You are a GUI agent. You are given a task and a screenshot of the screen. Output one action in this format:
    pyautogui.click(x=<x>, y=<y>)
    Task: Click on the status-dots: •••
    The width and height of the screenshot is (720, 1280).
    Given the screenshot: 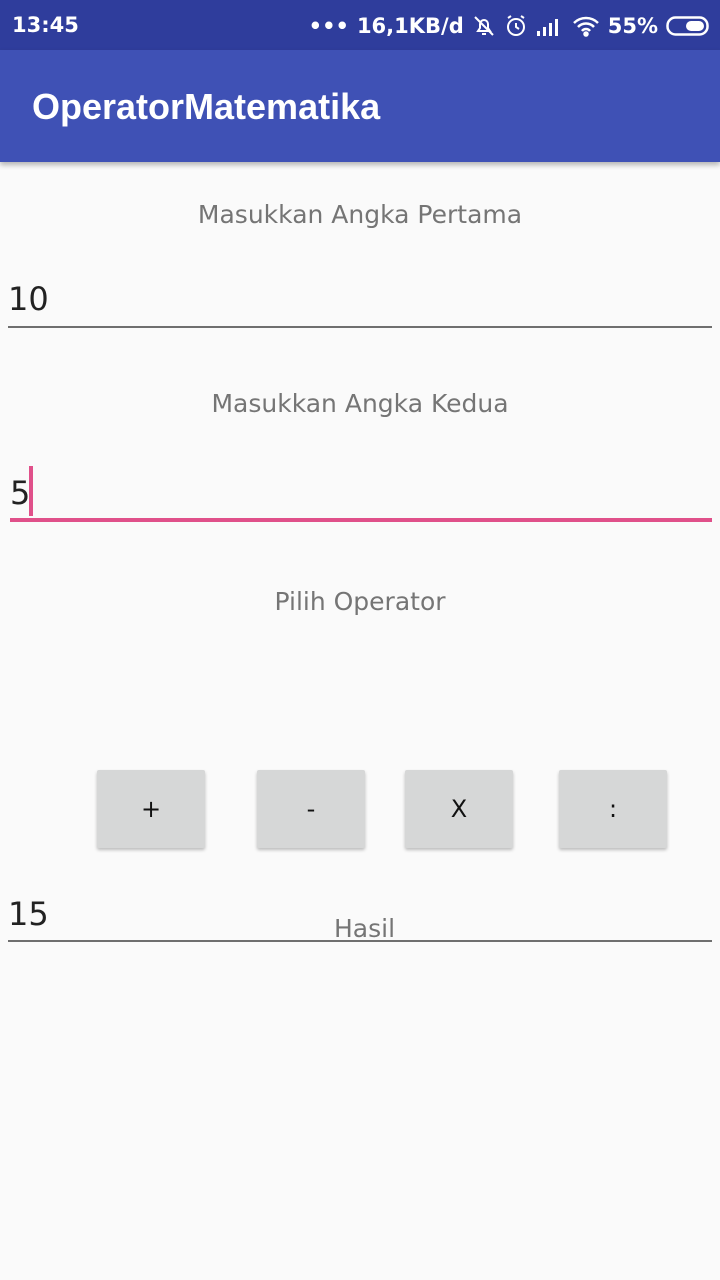 What is the action you would take?
    pyautogui.click(x=328, y=26)
    